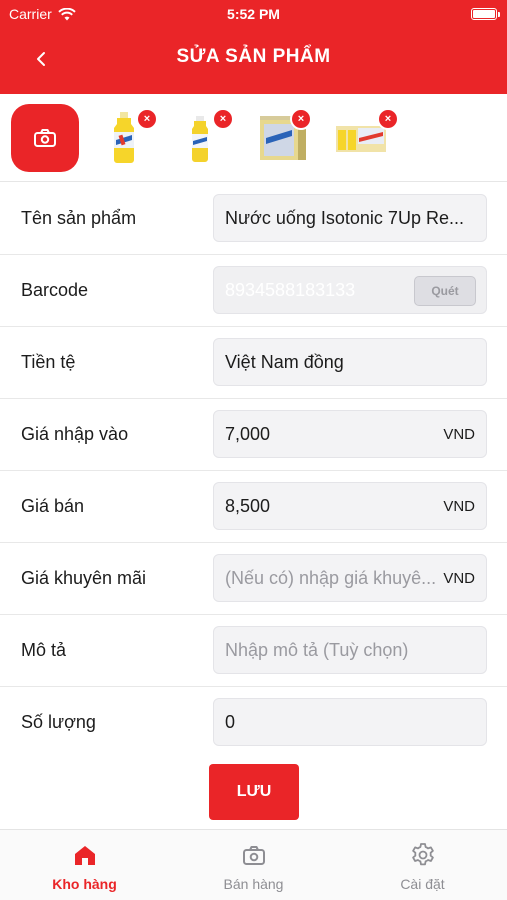  Describe the element at coordinates (84, 884) in the screenshot. I see `tab-label: Kho hàng` at that location.